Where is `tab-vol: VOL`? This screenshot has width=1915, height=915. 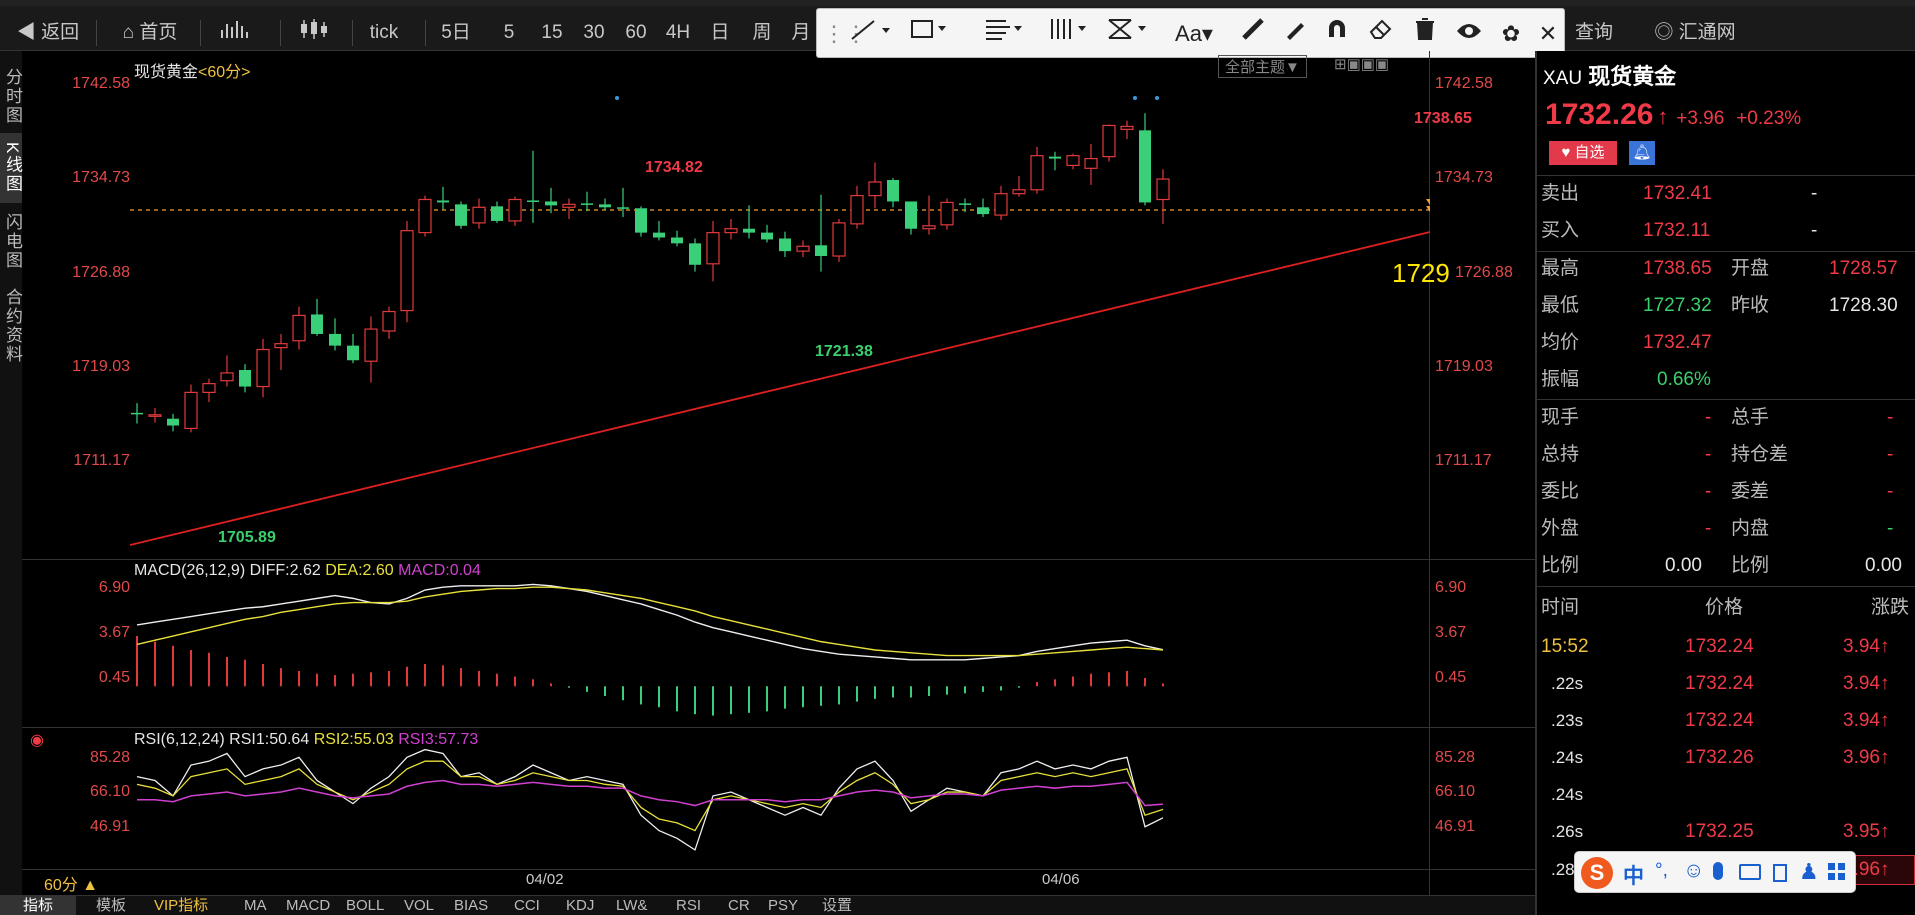
tab-vol: VOL is located at coordinates (419, 905).